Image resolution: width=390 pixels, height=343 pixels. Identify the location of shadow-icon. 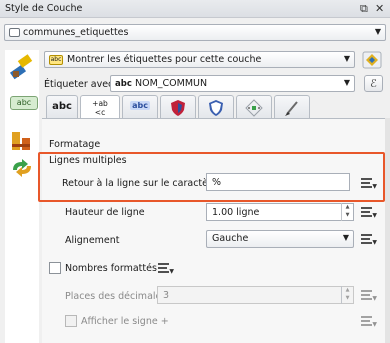
(216, 108).